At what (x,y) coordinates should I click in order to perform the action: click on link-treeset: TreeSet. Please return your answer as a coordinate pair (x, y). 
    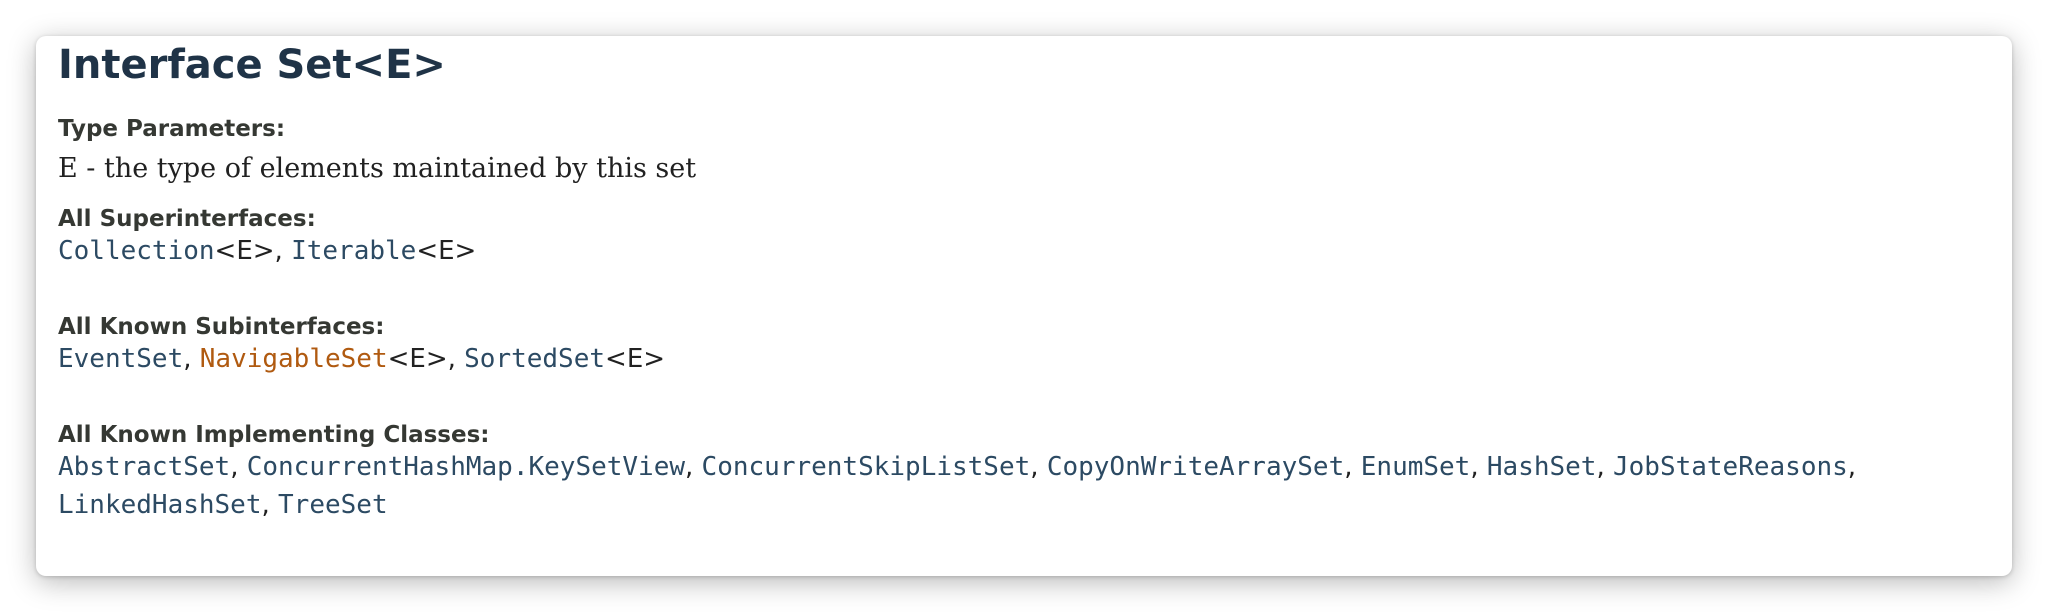
    Looking at the image, I should click on (333, 505).